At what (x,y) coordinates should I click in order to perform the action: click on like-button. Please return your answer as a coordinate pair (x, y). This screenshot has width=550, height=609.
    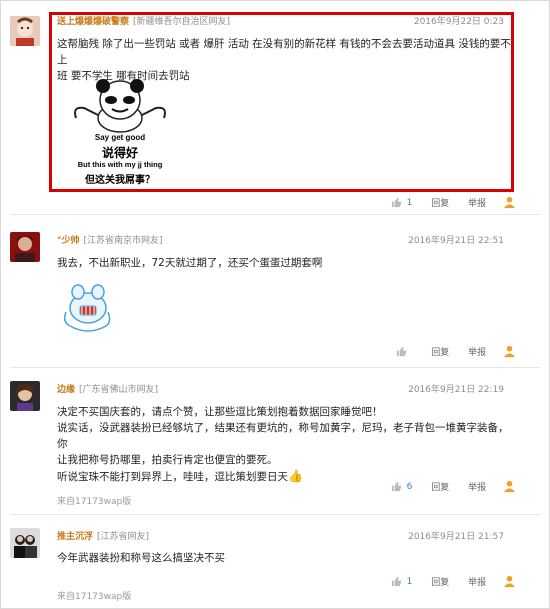
    Looking at the image, I should click on (404, 351).